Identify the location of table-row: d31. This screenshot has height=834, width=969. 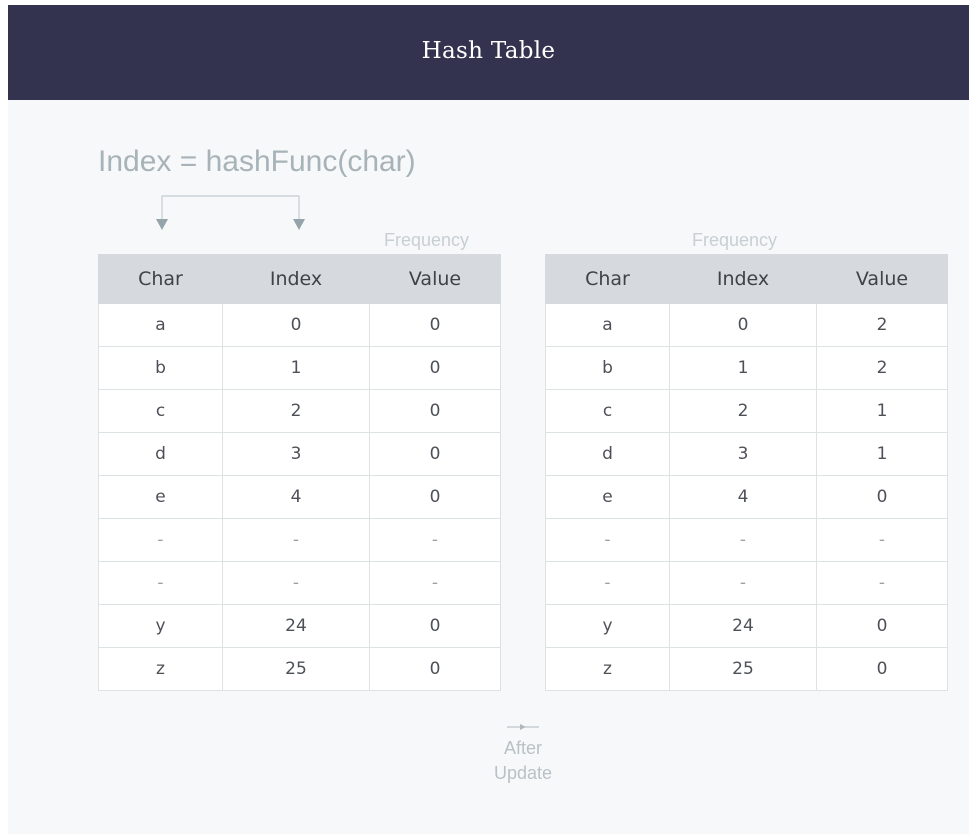
(746, 454).